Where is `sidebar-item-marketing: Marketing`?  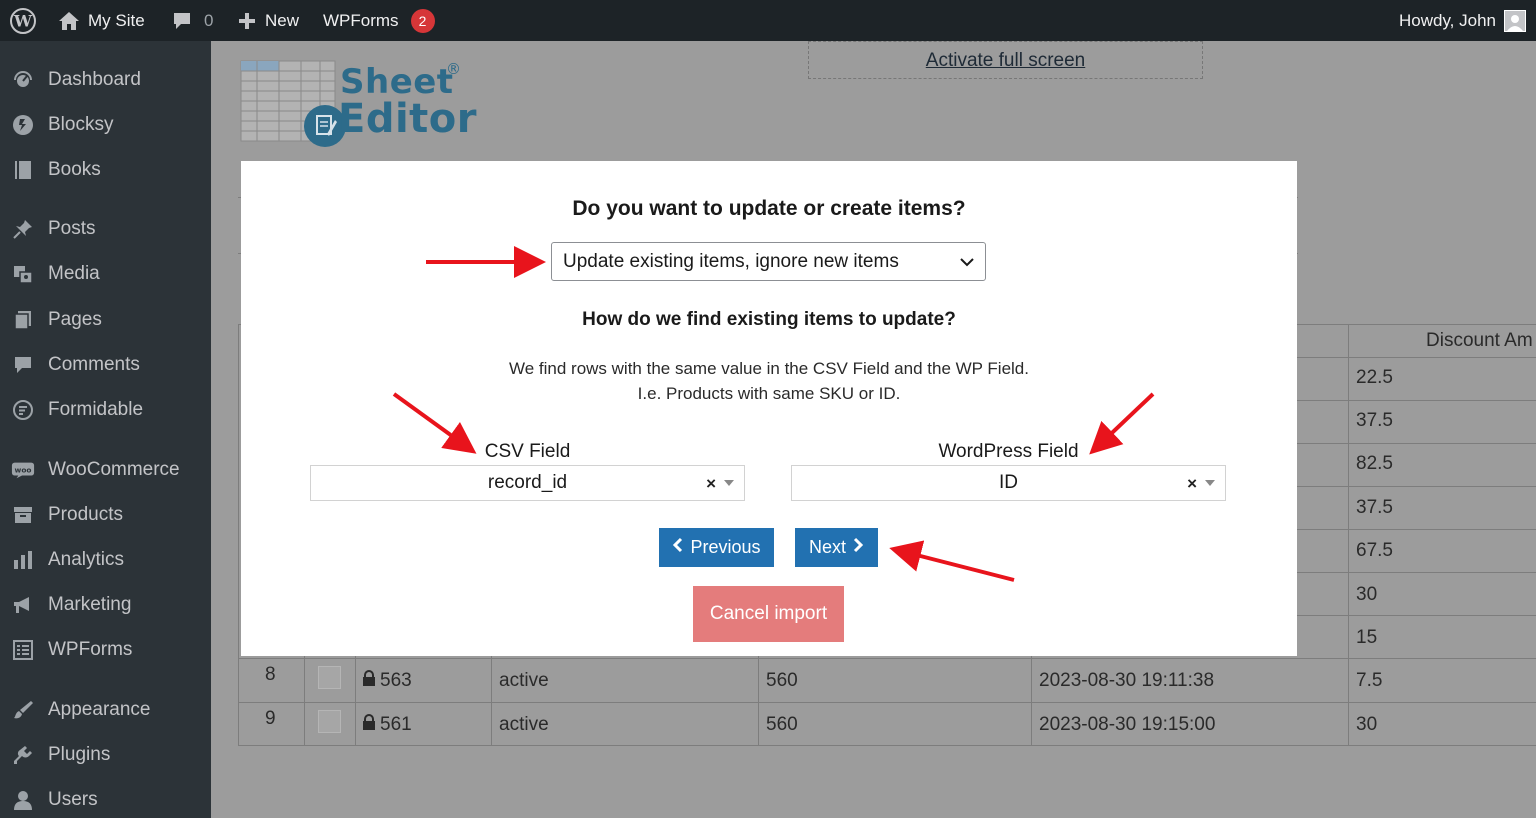 sidebar-item-marketing: Marketing is located at coordinates (105, 605).